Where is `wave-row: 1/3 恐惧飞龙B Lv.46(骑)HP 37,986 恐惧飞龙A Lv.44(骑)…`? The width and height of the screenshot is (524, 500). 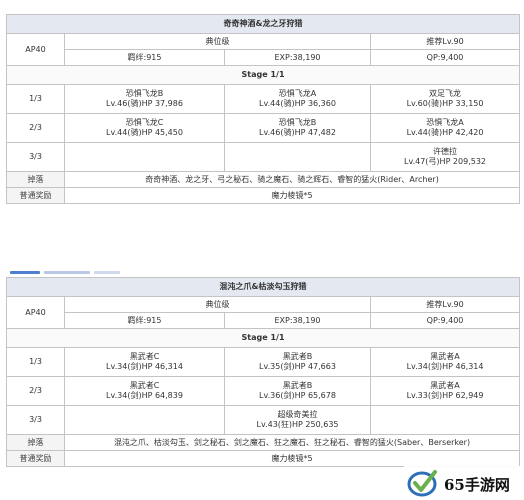
wave-row: 1/3 恐惧飞龙B Lv.46(骑)HP 37,986 恐惧飞龙A Lv.44(骑)… is located at coordinates (263, 99).